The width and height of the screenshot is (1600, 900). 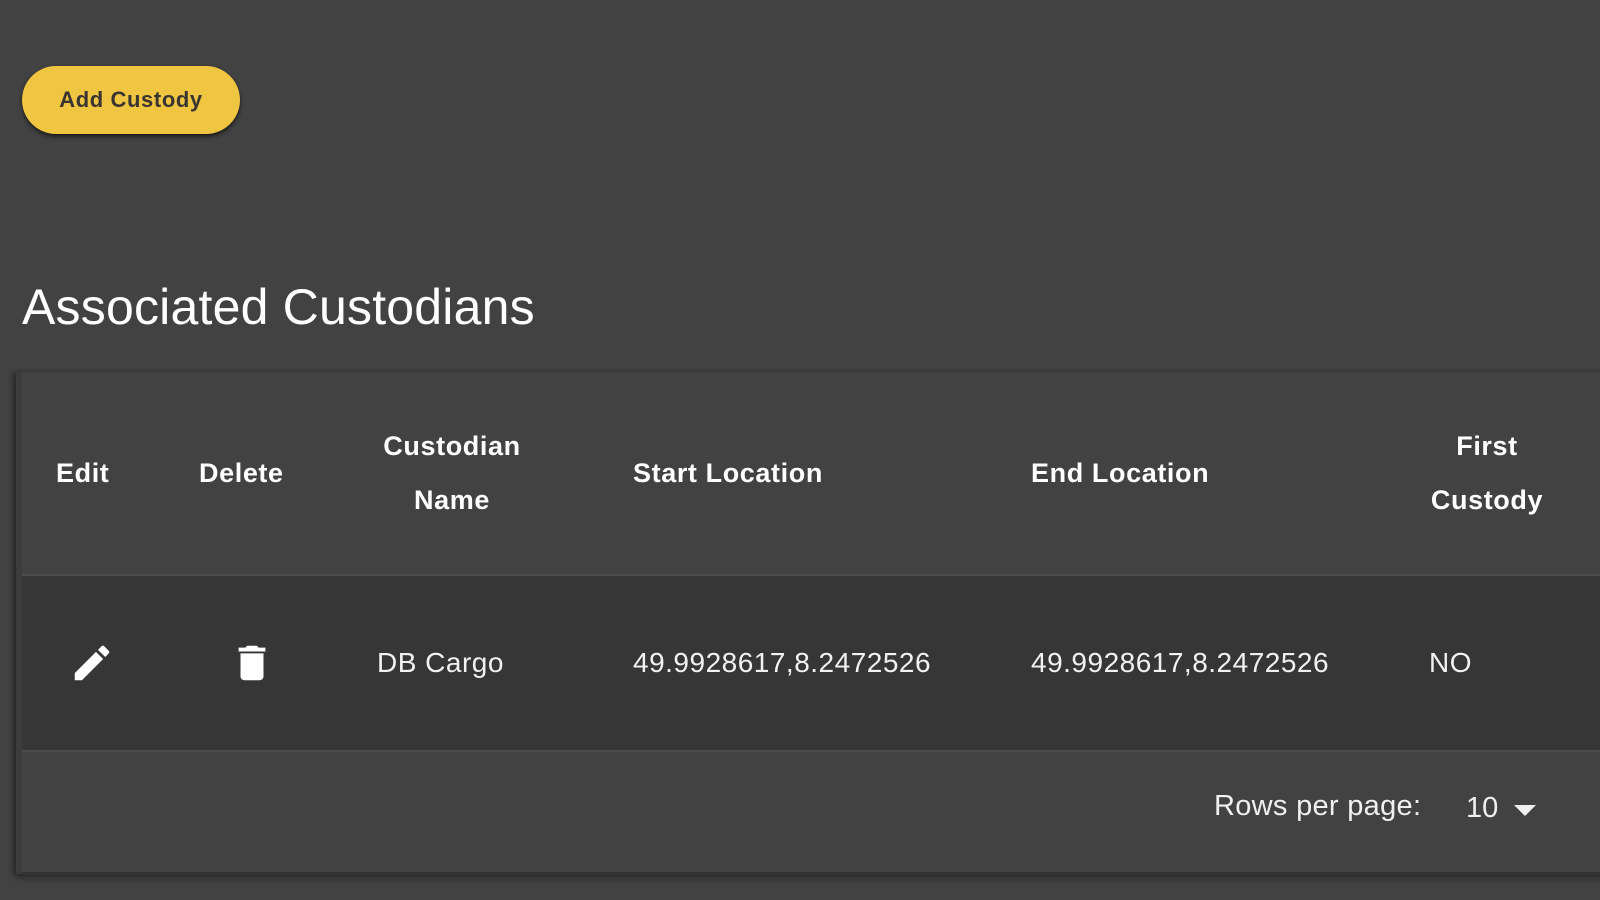 What do you see at coordinates (1482, 807) in the screenshot?
I see `rows-per-page-value: 10` at bounding box center [1482, 807].